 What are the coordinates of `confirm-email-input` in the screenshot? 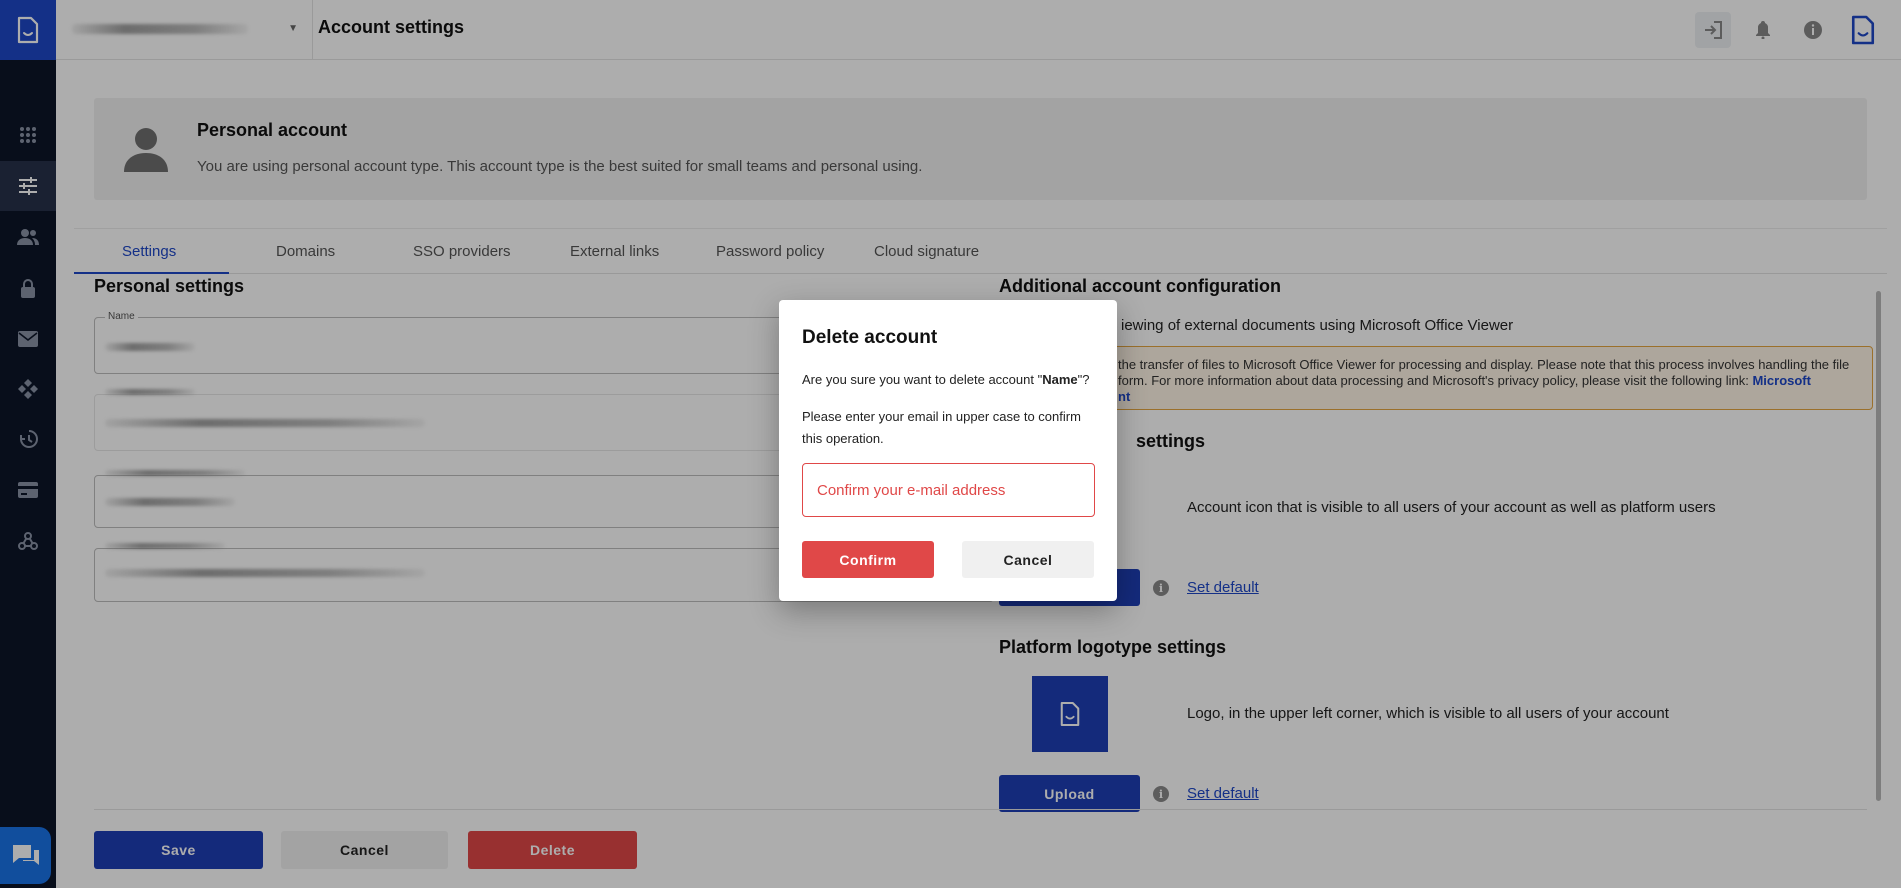 It's located at (948, 490).